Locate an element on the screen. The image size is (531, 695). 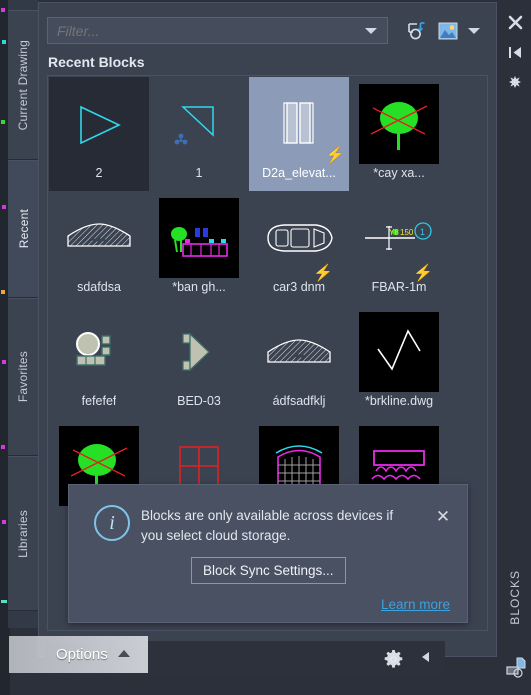
options-label: Options is located at coordinates (82, 654).